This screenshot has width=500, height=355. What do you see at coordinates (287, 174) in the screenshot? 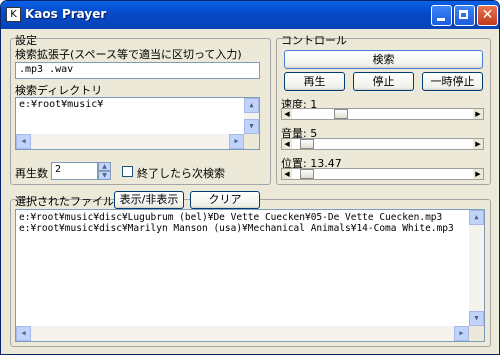
I see `position-decrease-icon: ◀` at bounding box center [287, 174].